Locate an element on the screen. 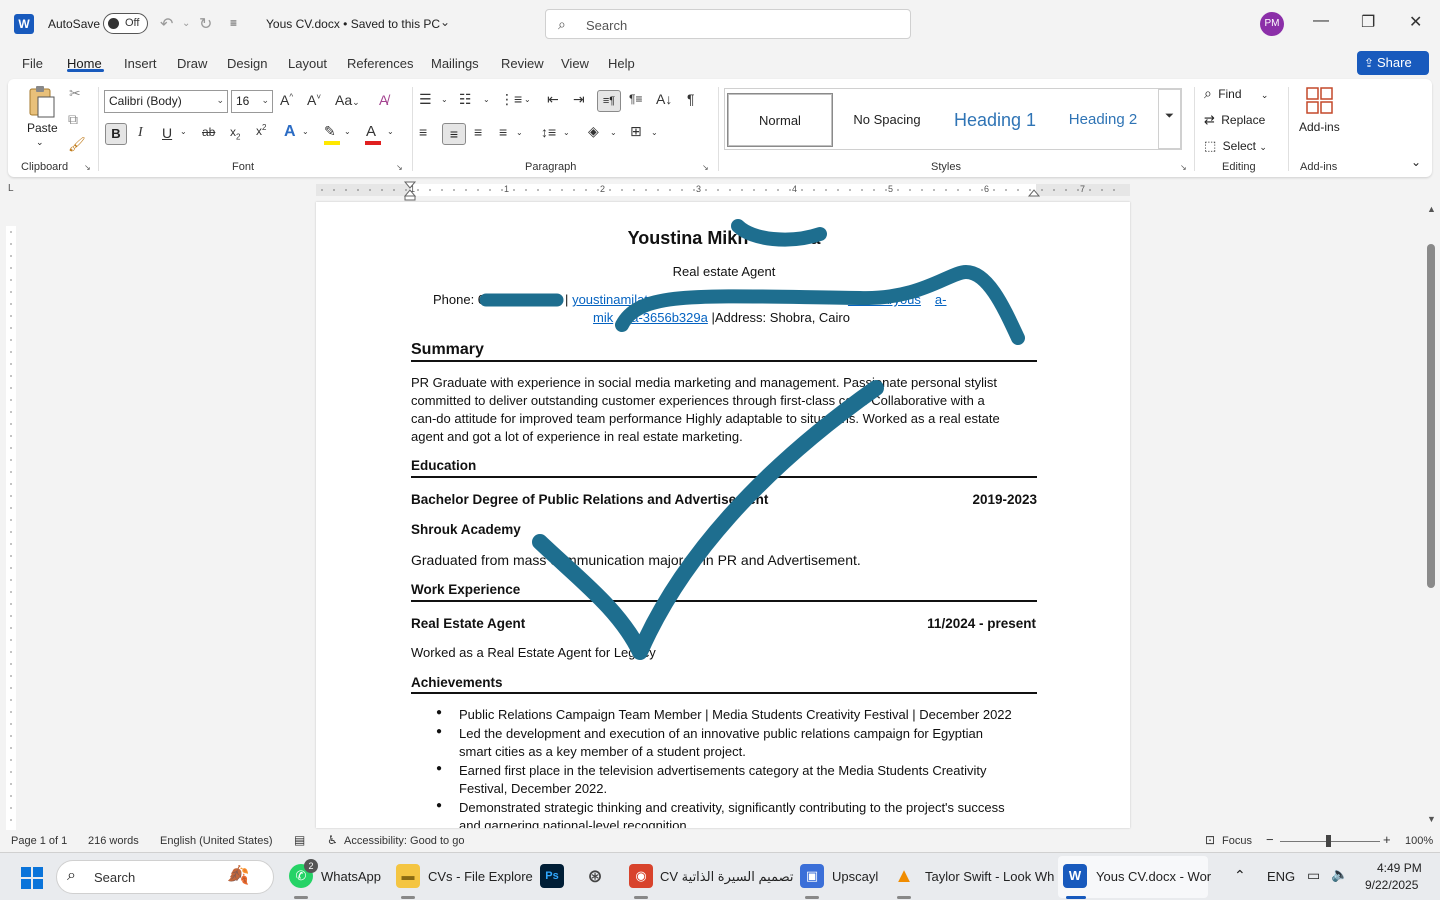 The image size is (1440, 900). search-box: ⌕ Search is located at coordinates (728, 24).